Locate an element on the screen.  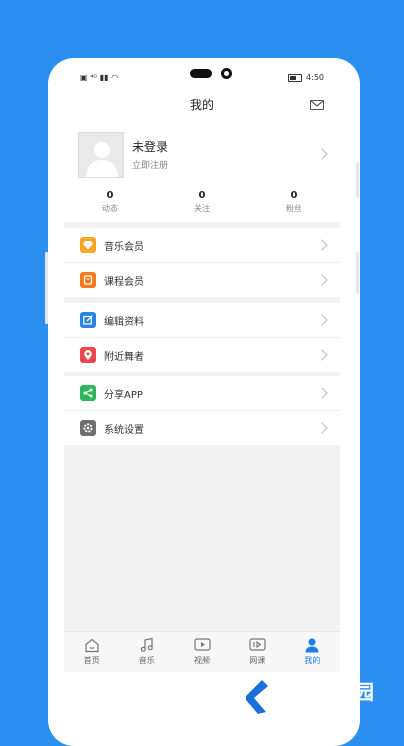
battery-icon is located at coordinates (295, 77).